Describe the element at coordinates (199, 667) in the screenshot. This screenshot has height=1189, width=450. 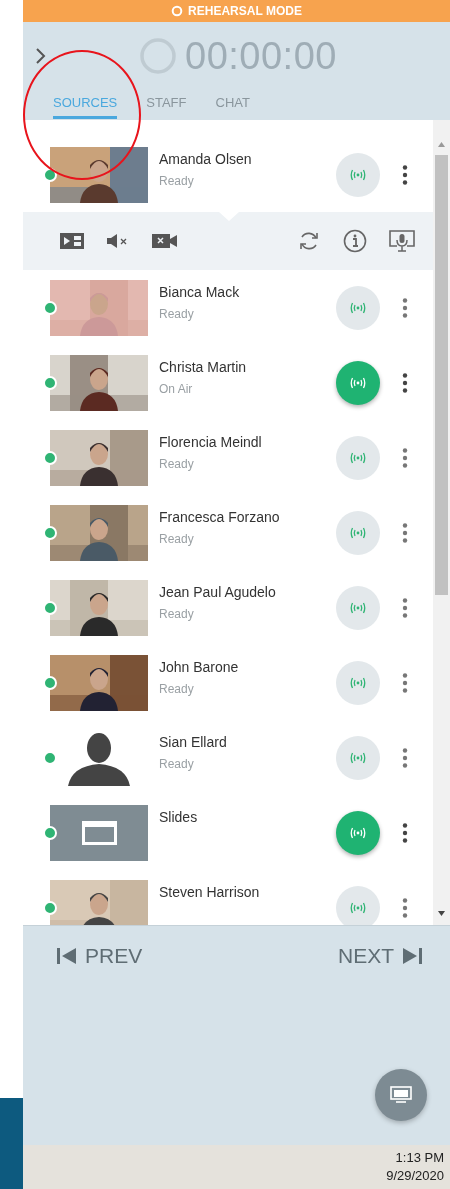
I see `source-name: John Barone` at that location.